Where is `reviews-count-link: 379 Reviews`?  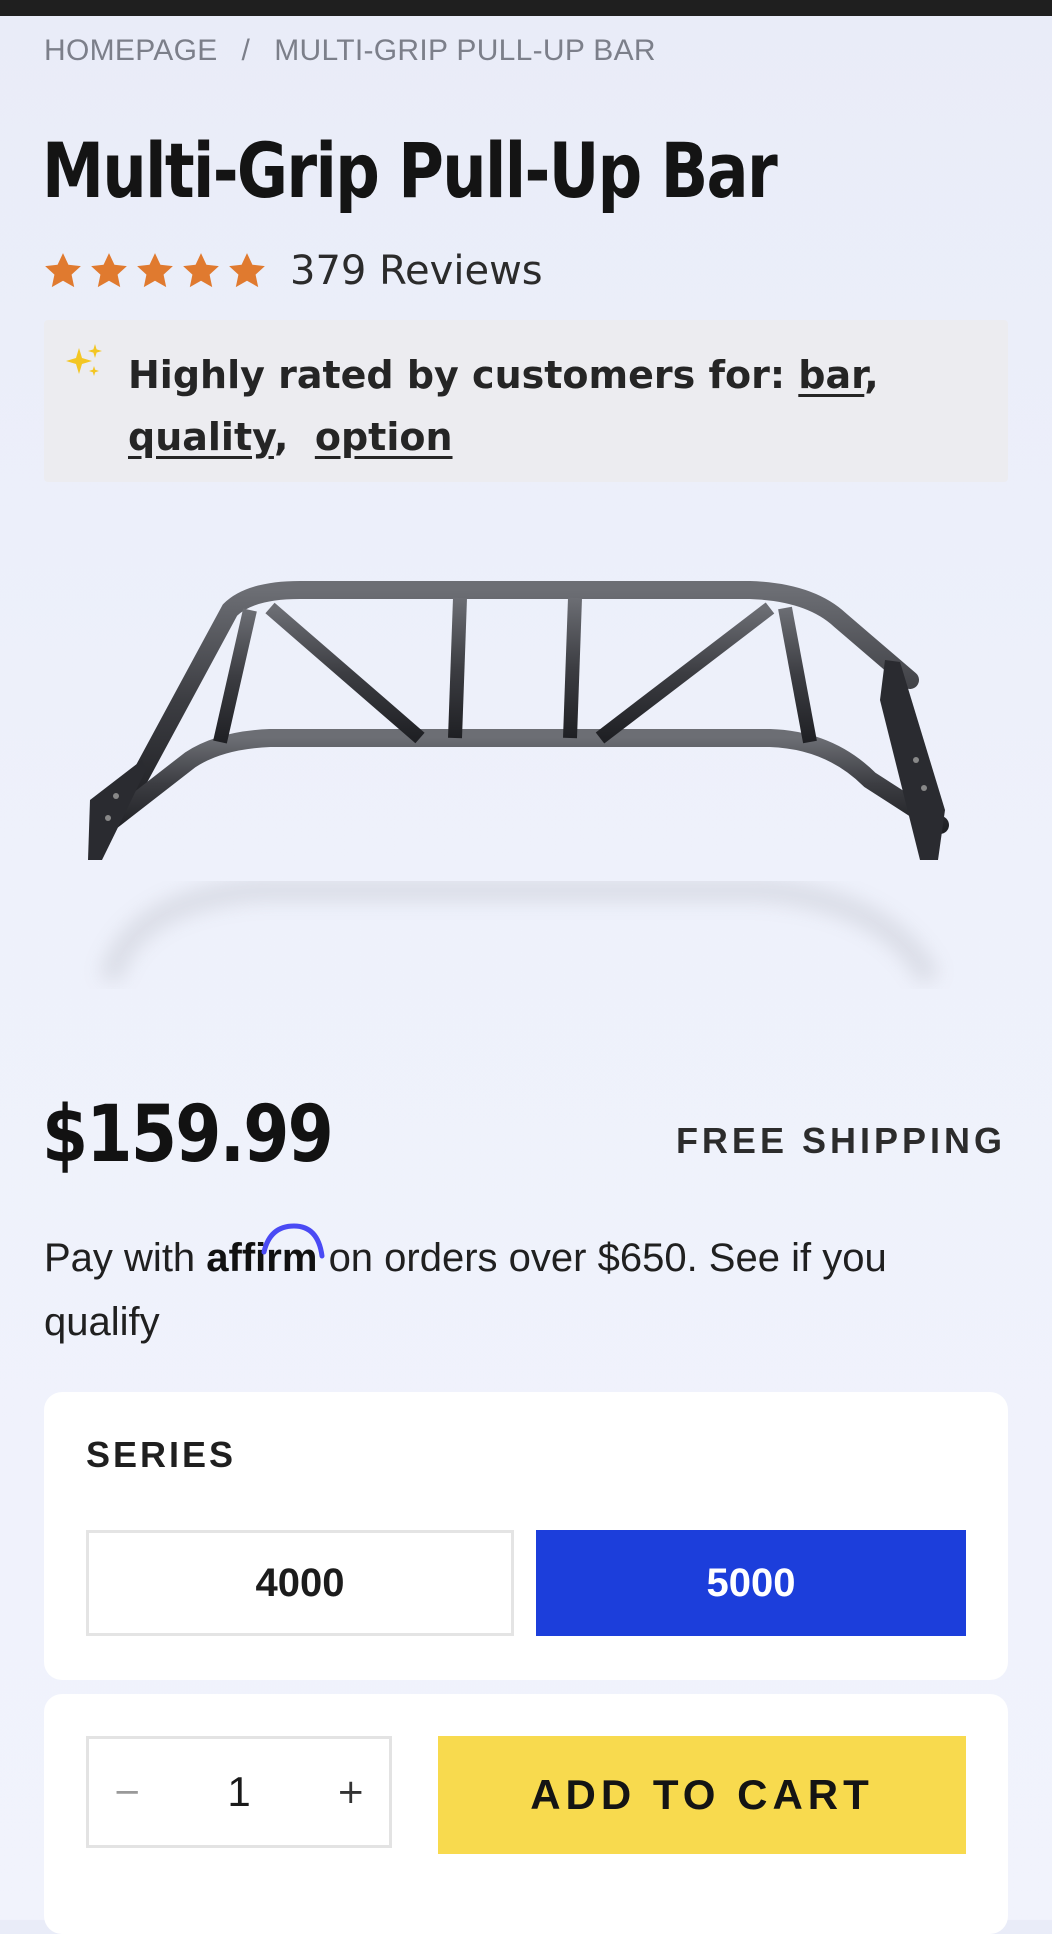
reviews-count-link: 379 Reviews is located at coordinates (416, 271).